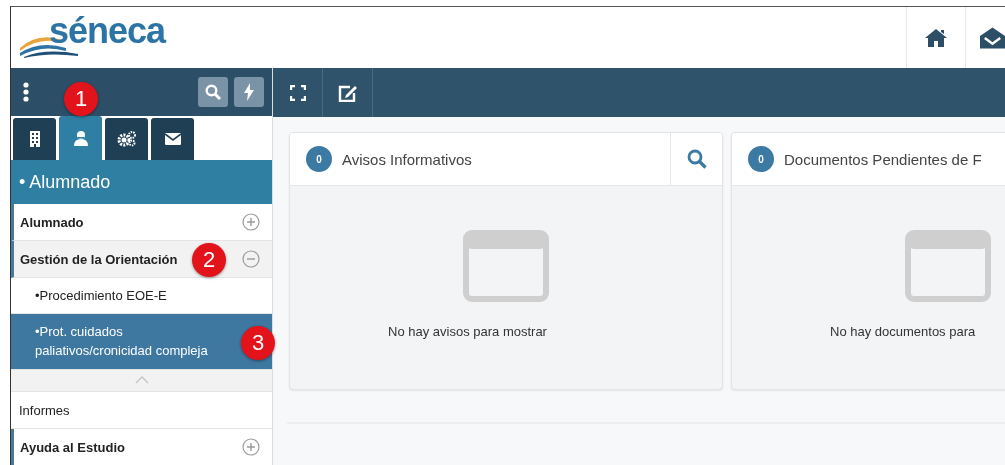  Describe the element at coordinates (297, 92) in the screenshot. I see `expand-icon` at that location.